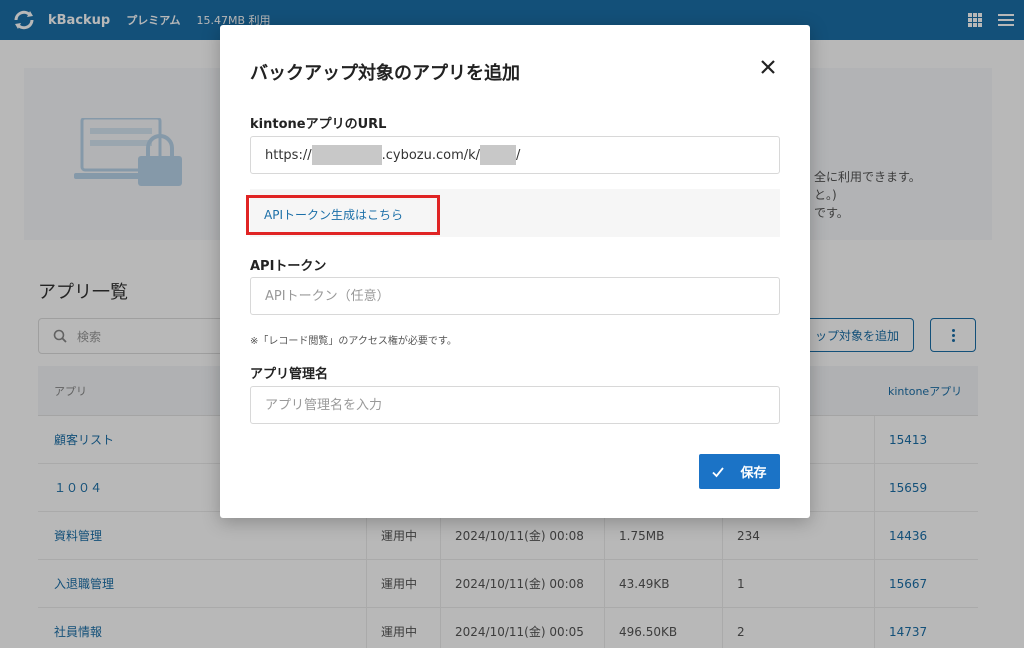 Image resolution: width=1024 pixels, height=648 pixels. I want to click on redacted-subdomain, so click(346, 155).